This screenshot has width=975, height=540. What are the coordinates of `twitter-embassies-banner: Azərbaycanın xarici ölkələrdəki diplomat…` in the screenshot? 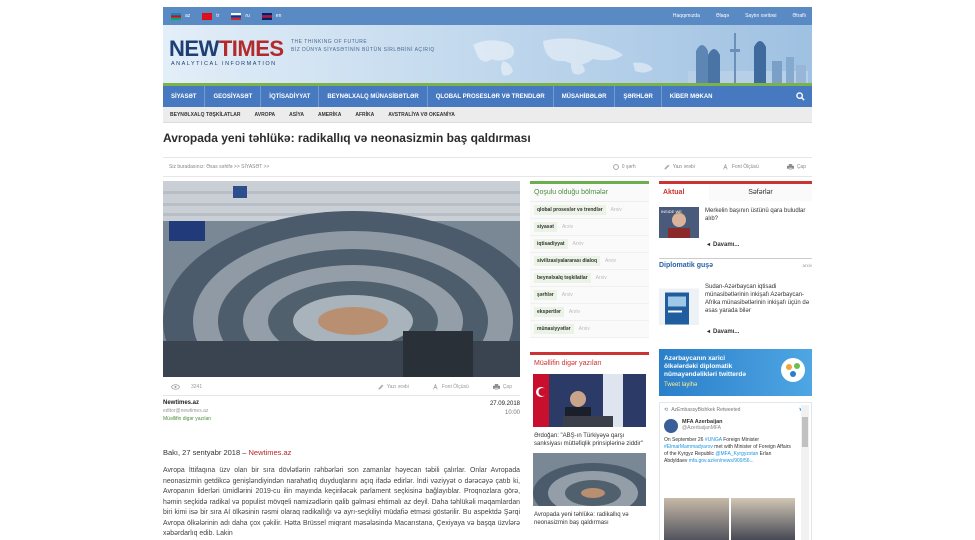 It's located at (735, 372).